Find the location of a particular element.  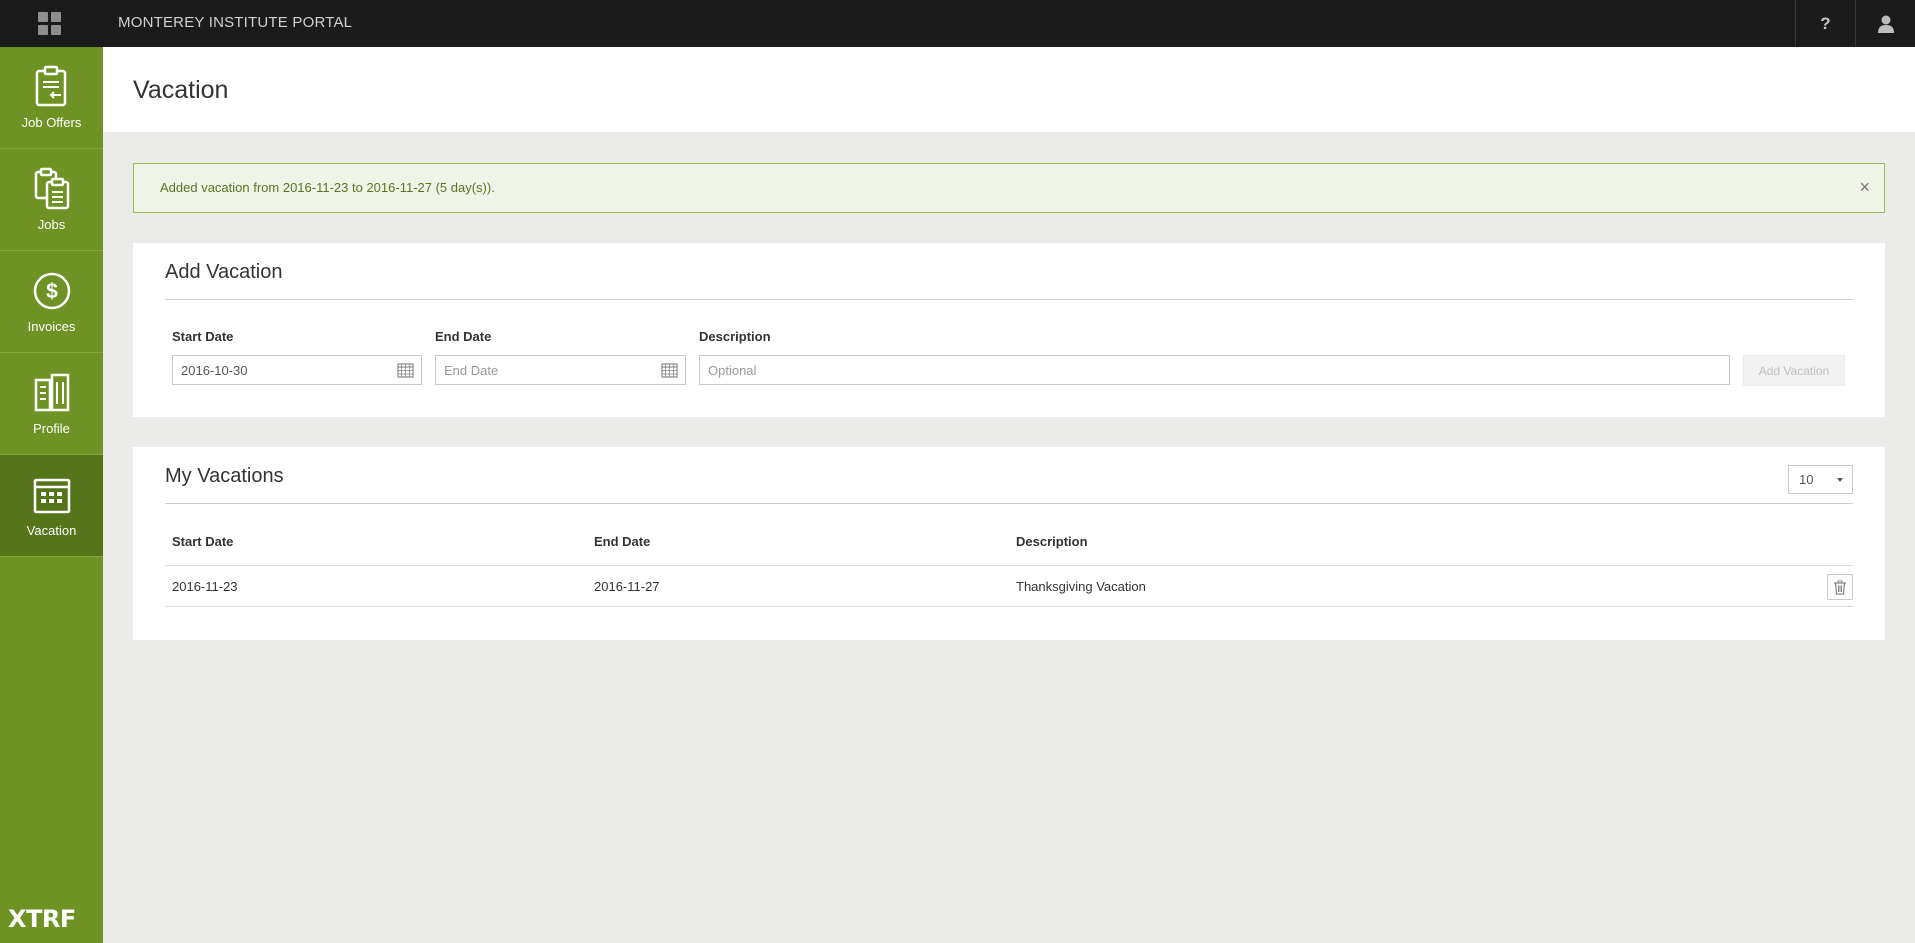

column-header-end-date: End Date is located at coordinates (622, 541).